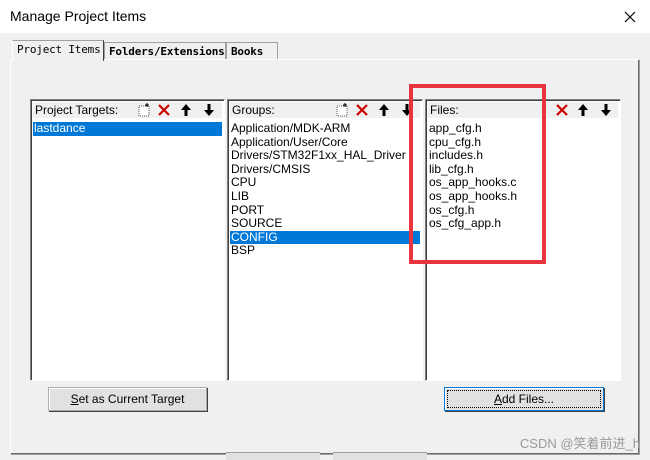  What do you see at coordinates (325, 128) in the screenshot?
I see `list-item: Application/MDK-ARM` at bounding box center [325, 128].